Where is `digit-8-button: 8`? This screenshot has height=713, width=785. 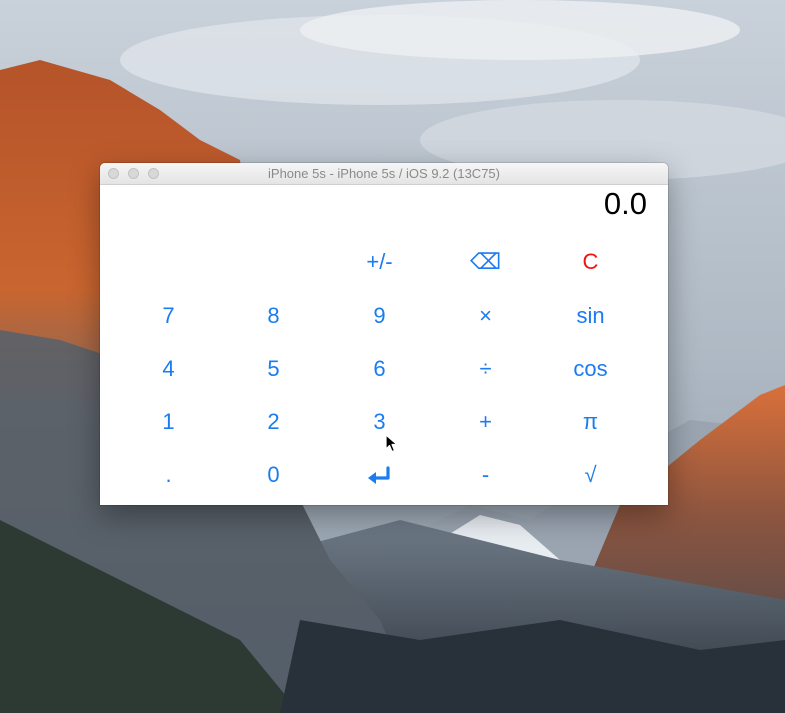 digit-8-button: 8 is located at coordinates (273, 315).